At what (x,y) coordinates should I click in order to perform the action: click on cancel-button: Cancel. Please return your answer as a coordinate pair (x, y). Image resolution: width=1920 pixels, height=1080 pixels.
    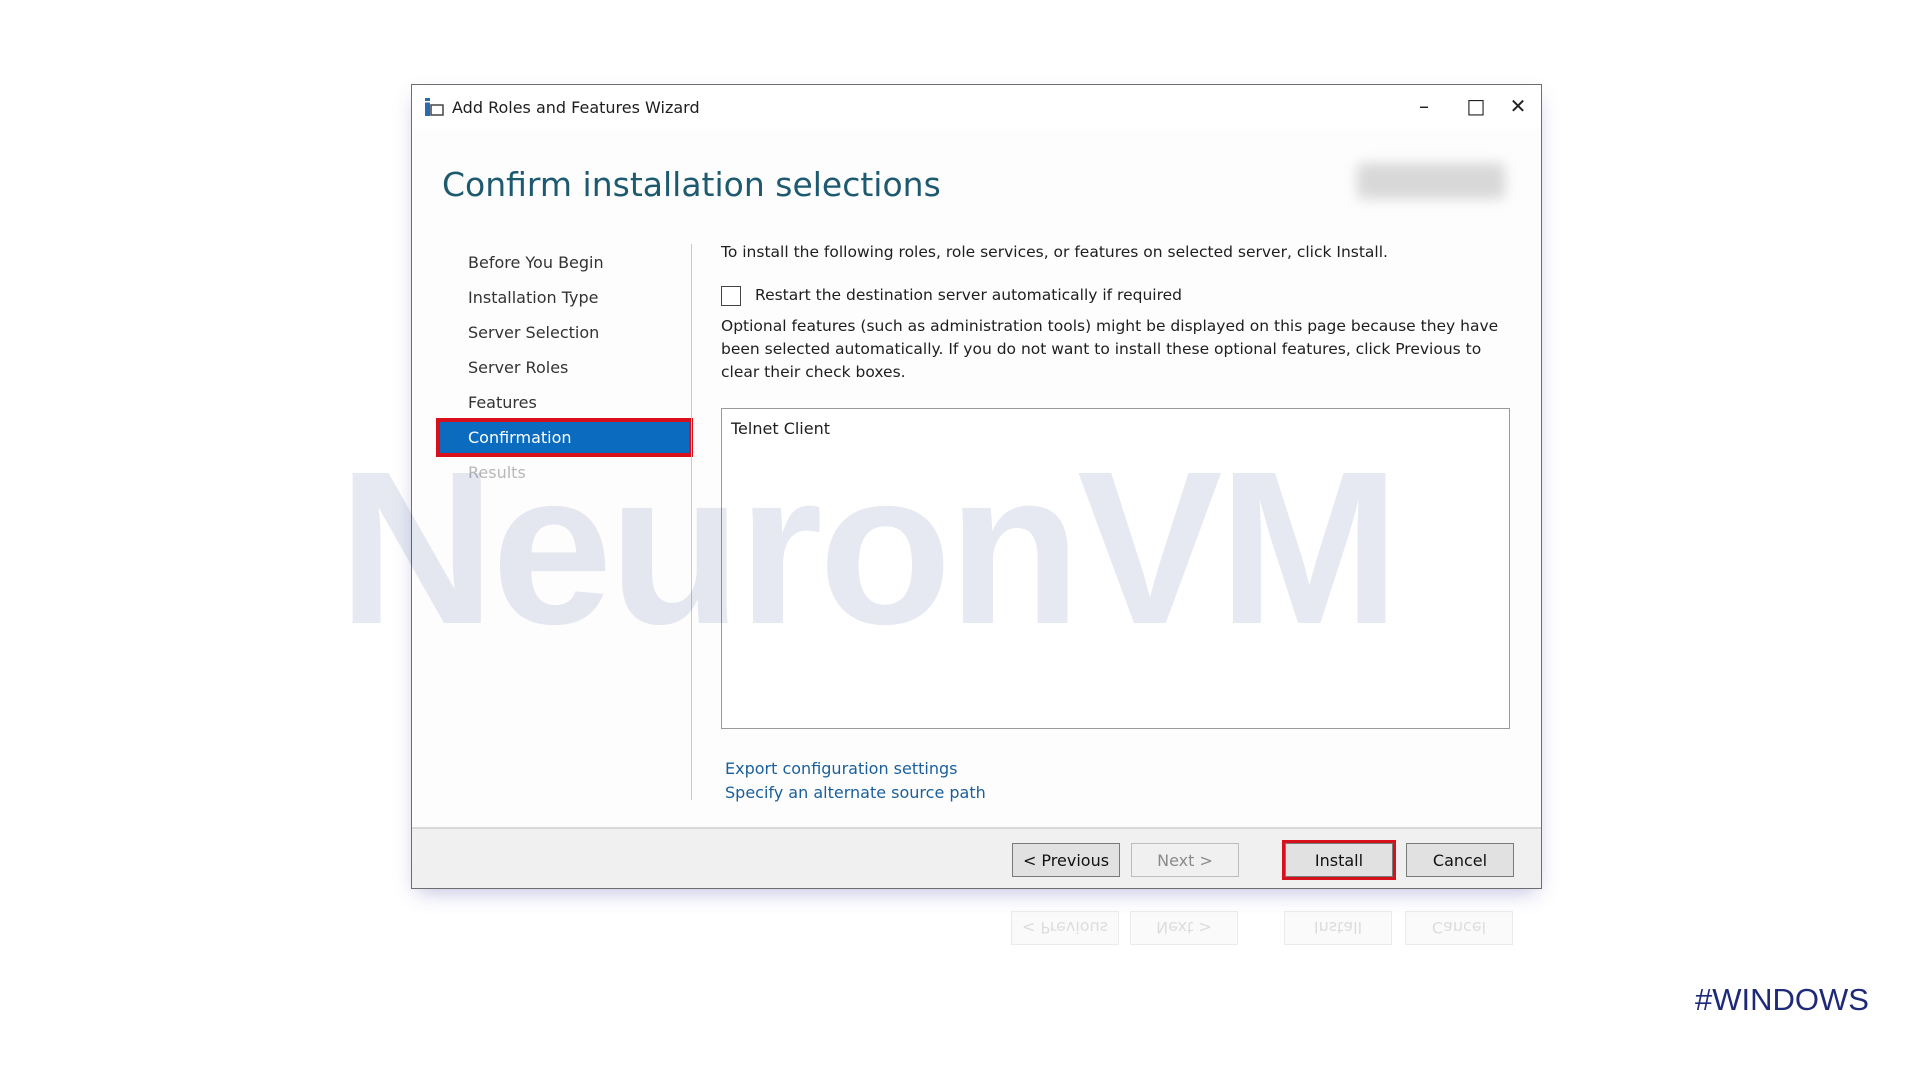
    Looking at the image, I should click on (1460, 860).